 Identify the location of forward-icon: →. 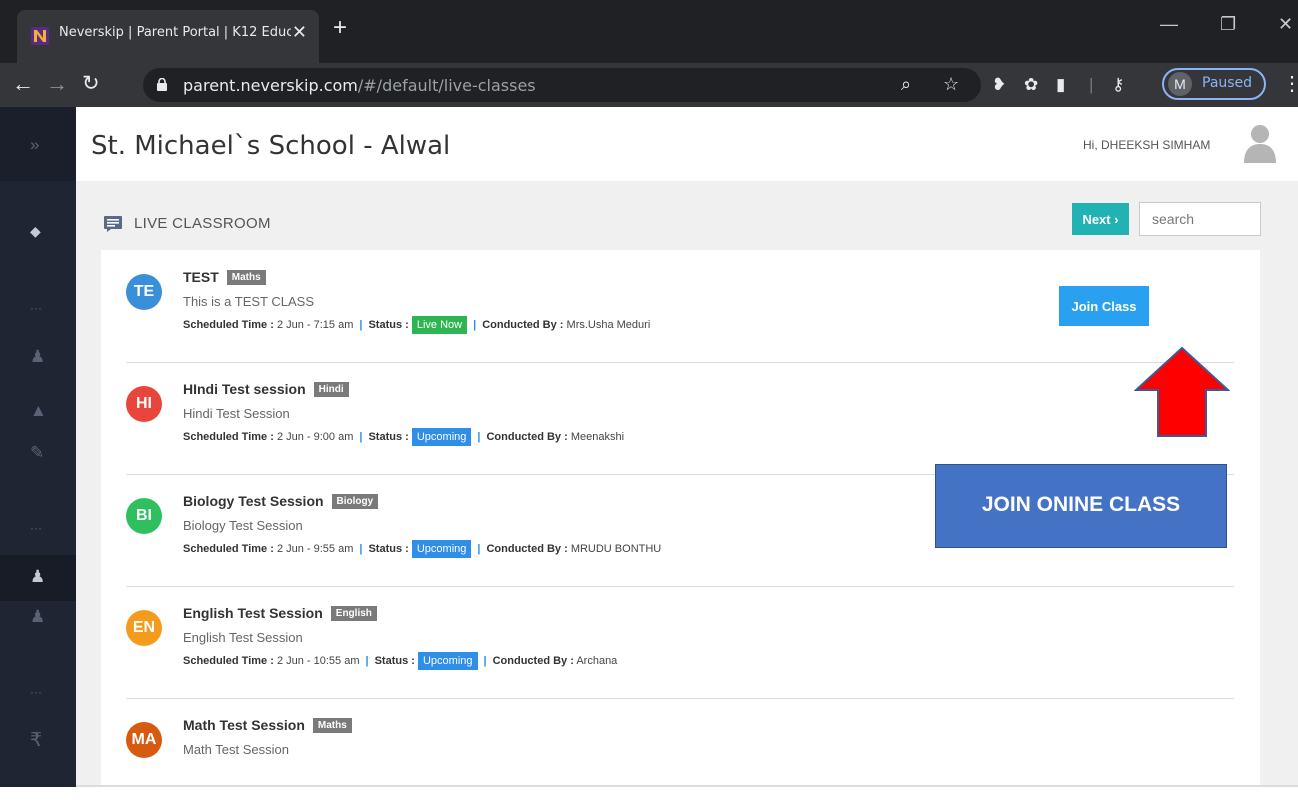
(57, 84).